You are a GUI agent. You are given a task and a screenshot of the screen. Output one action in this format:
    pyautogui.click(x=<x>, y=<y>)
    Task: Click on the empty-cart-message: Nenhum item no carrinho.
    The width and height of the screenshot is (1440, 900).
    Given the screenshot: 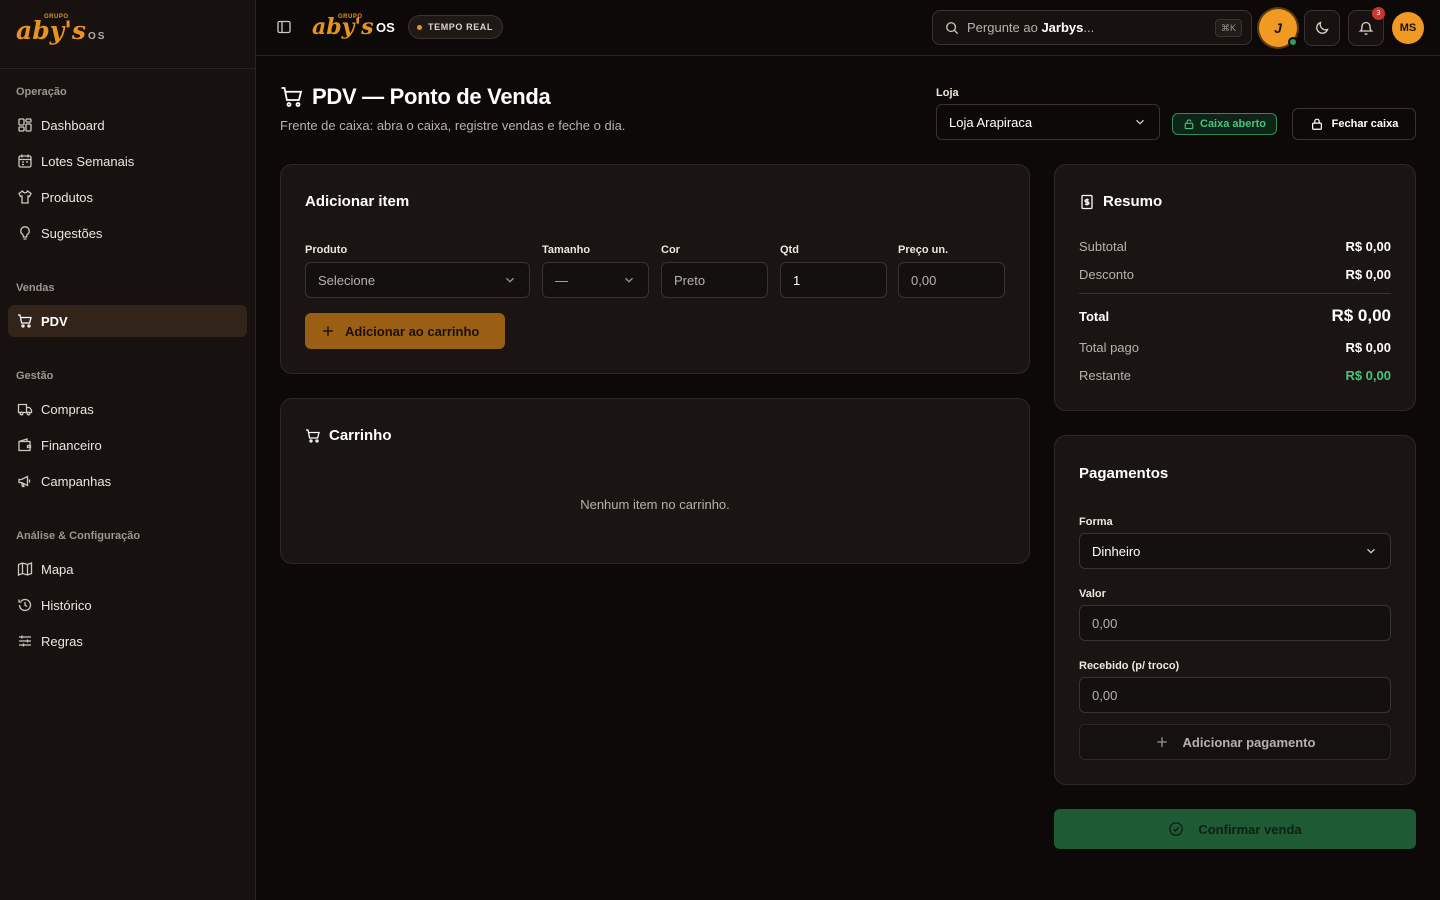 What is the action you would take?
    pyautogui.click(x=655, y=504)
    